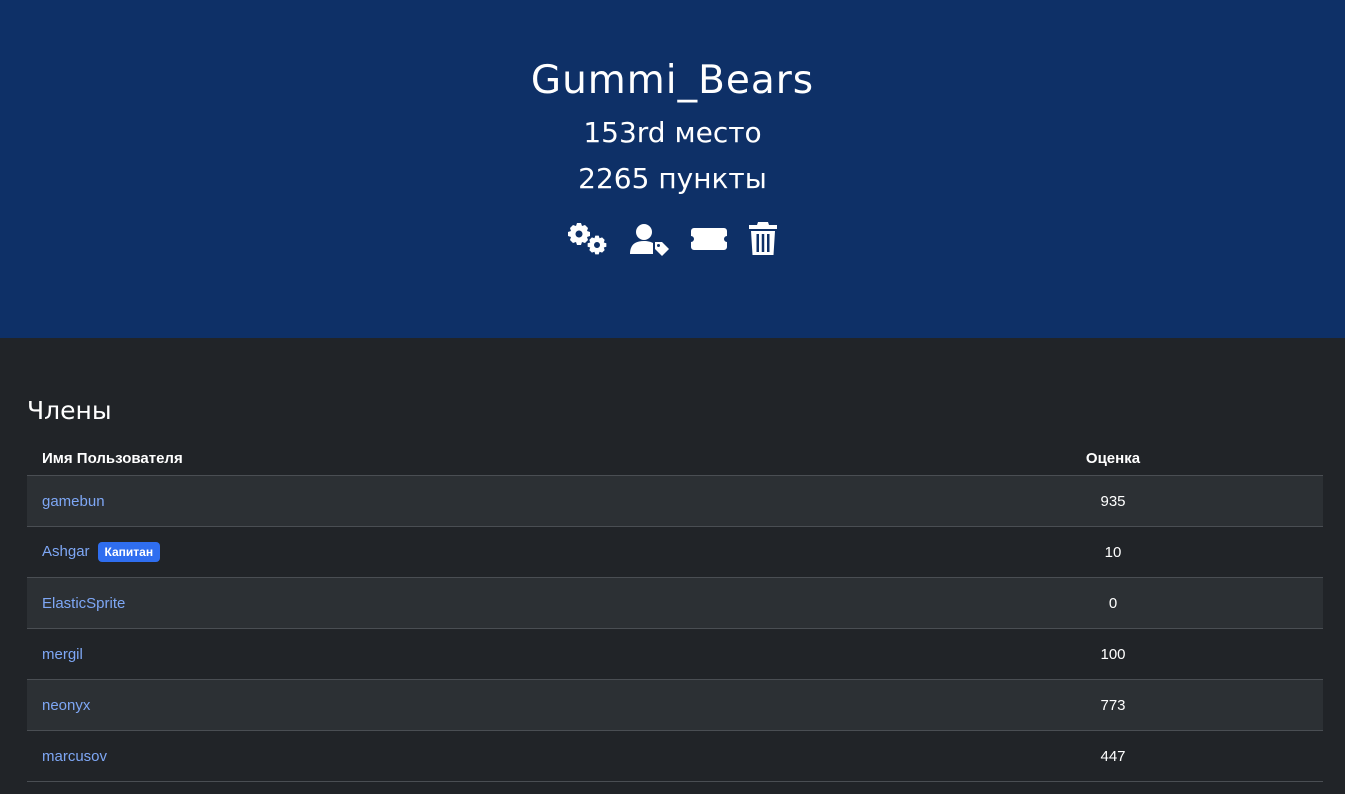  I want to click on member-score: 10, so click(1113, 552).